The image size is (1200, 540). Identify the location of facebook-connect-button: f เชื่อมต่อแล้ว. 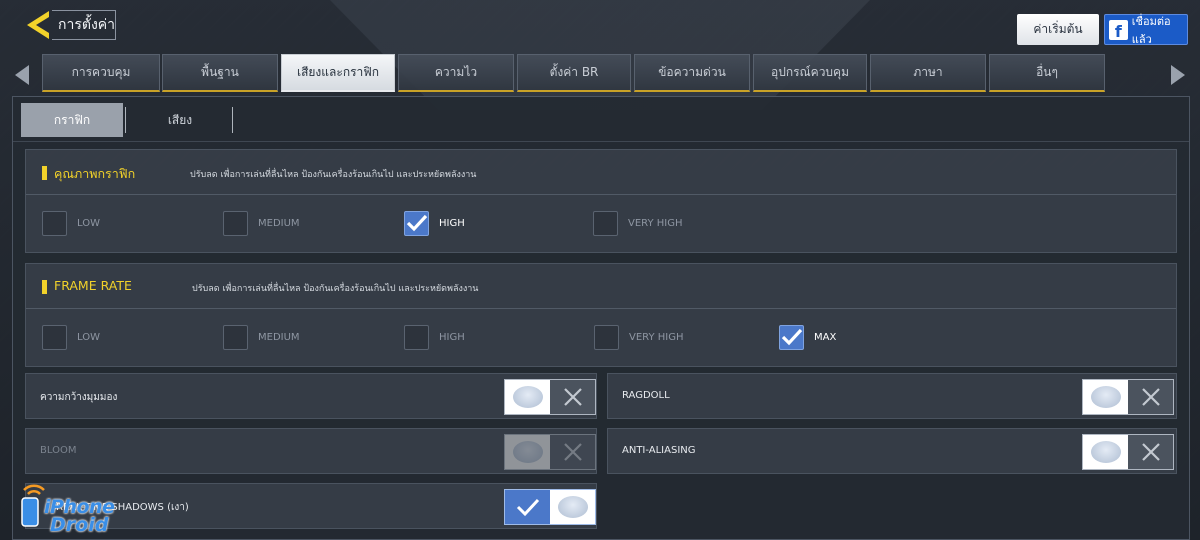
(1146, 30).